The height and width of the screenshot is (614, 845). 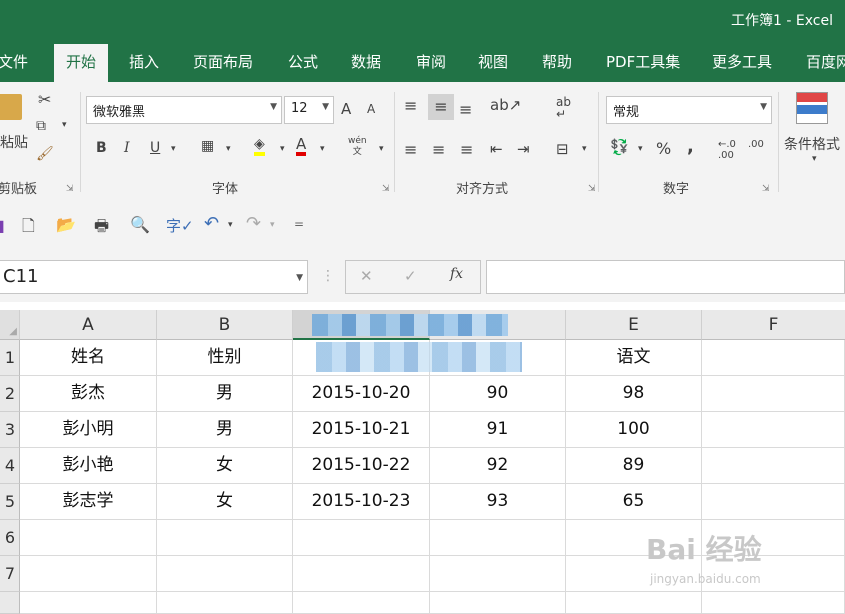 I want to click on cell-d7, so click(x=498, y=574).